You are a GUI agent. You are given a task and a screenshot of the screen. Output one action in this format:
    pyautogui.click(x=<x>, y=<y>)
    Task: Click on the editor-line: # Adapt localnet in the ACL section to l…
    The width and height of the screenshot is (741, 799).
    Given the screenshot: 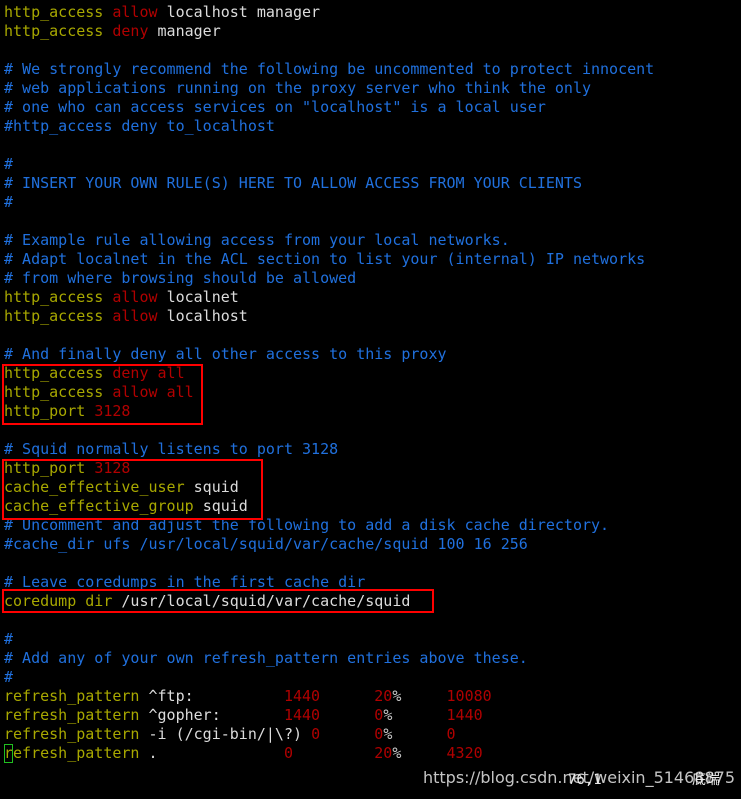 What is the action you would take?
    pyautogui.click(x=370, y=259)
    